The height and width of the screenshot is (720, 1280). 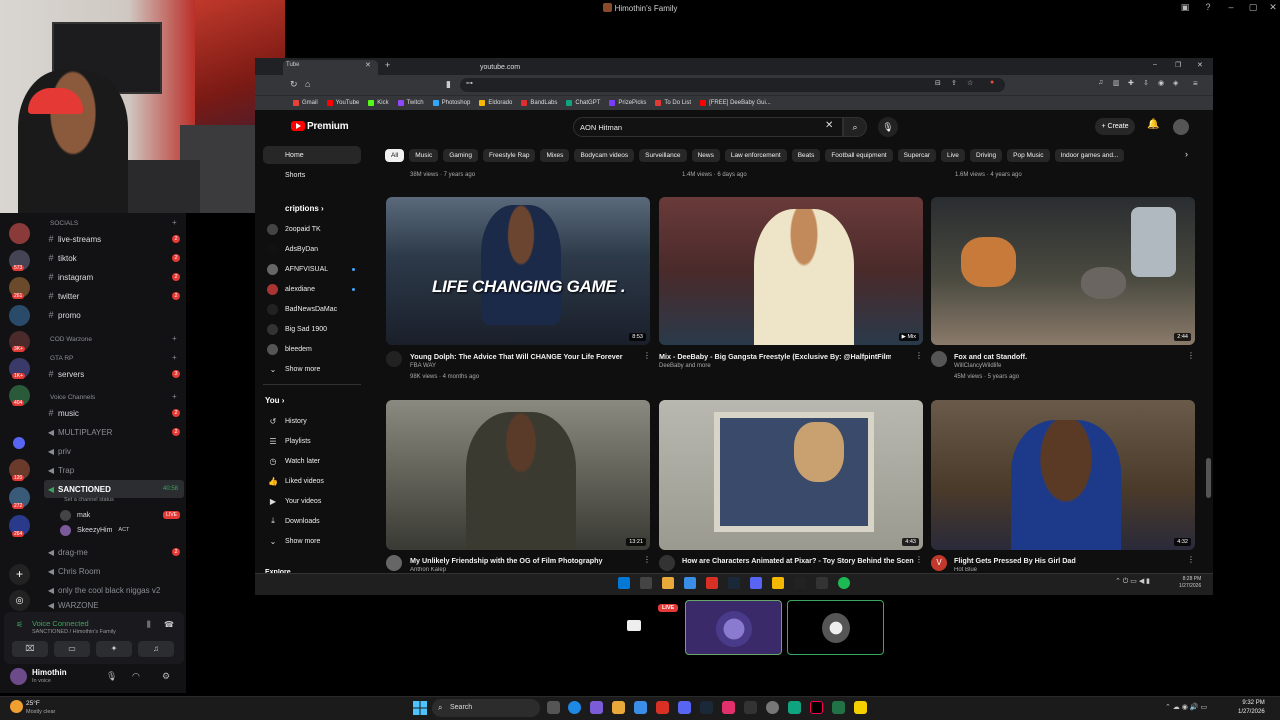 What do you see at coordinates (448, 84) in the screenshot?
I see `bookmark-icon: ▮` at bounding box center [448, 84].